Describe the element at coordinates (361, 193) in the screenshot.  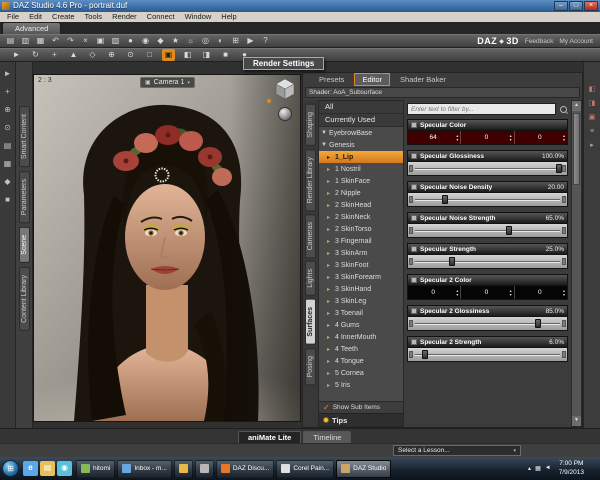
I see `surface-item-2-nipple: ▸ 2 Nipple` at that location.